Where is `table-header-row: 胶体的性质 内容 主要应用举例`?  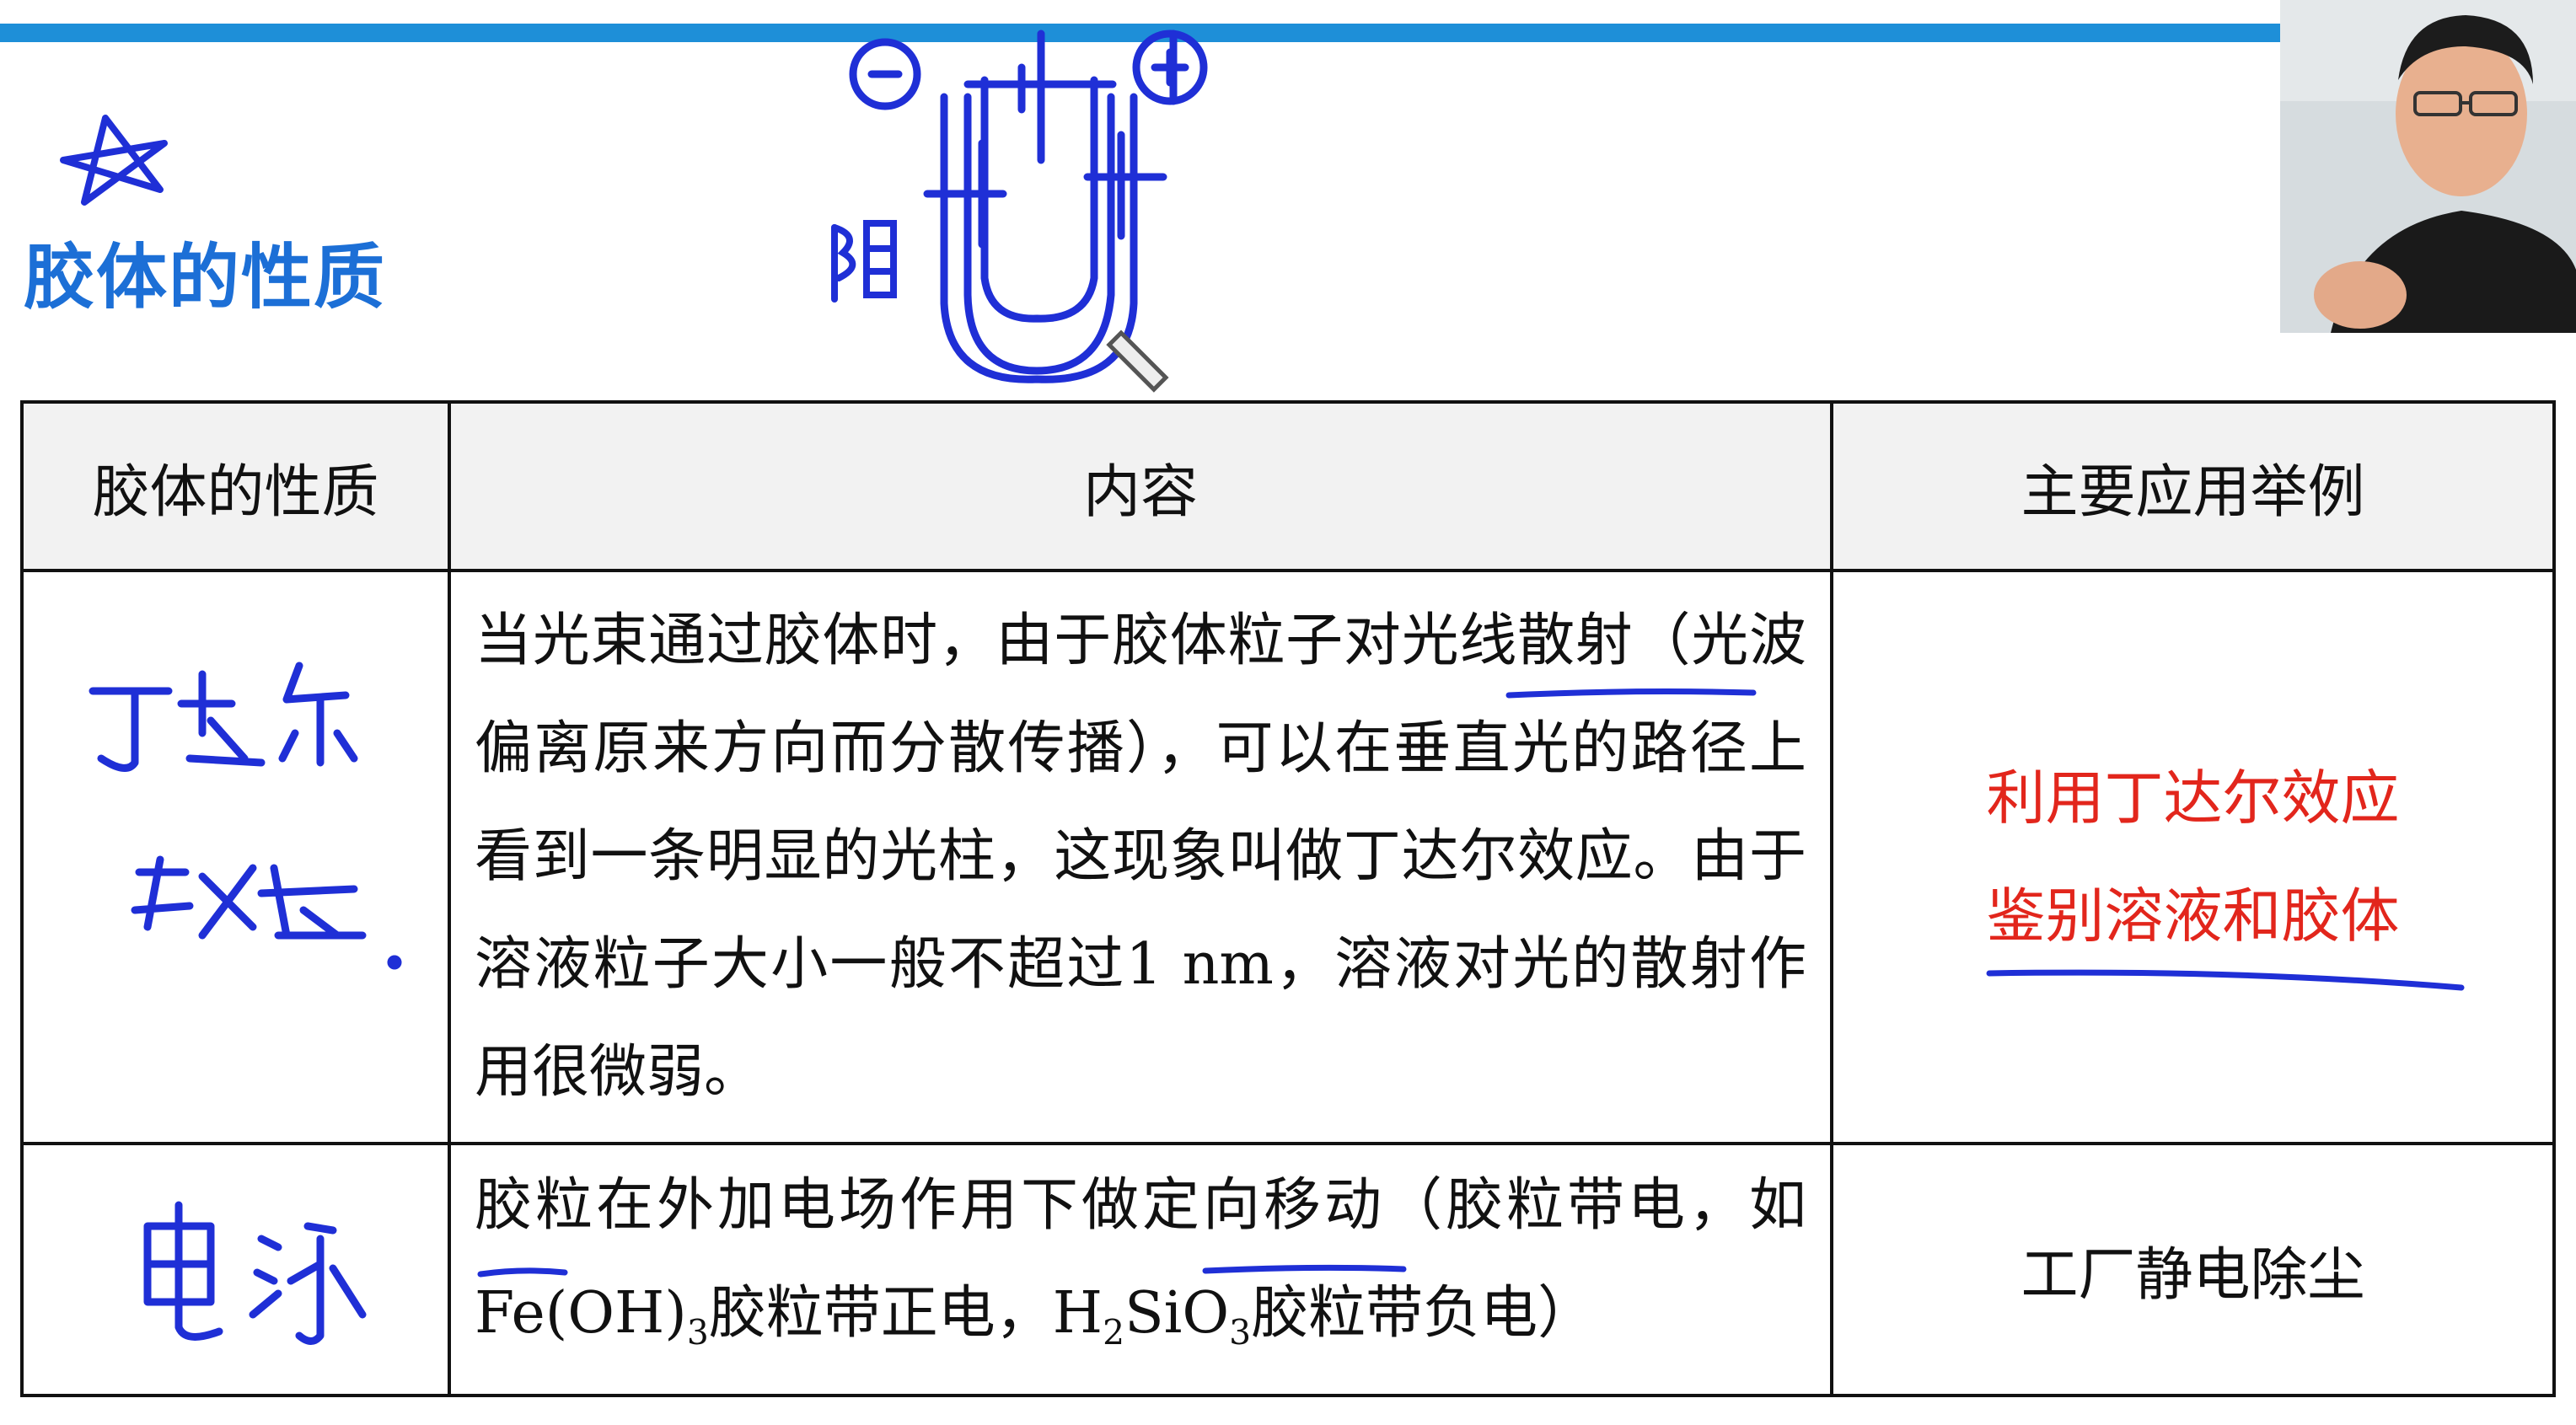 table-header-row: 胶体的性质 内容 主要应用举例 is located at coordinates (1288, 486).